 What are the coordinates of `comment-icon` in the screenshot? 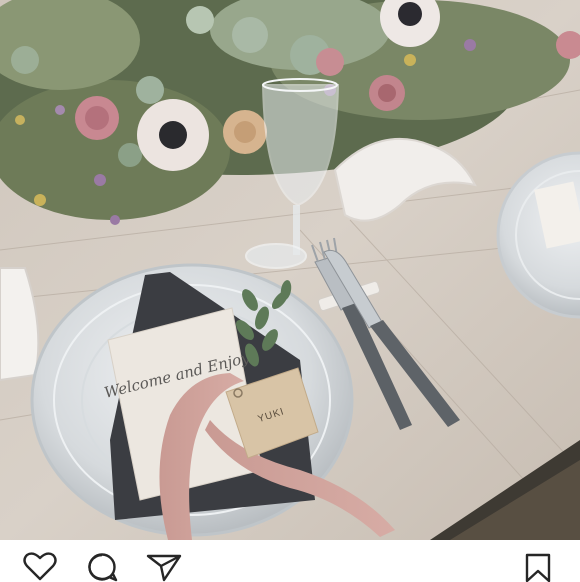 It's located at (103, 567).